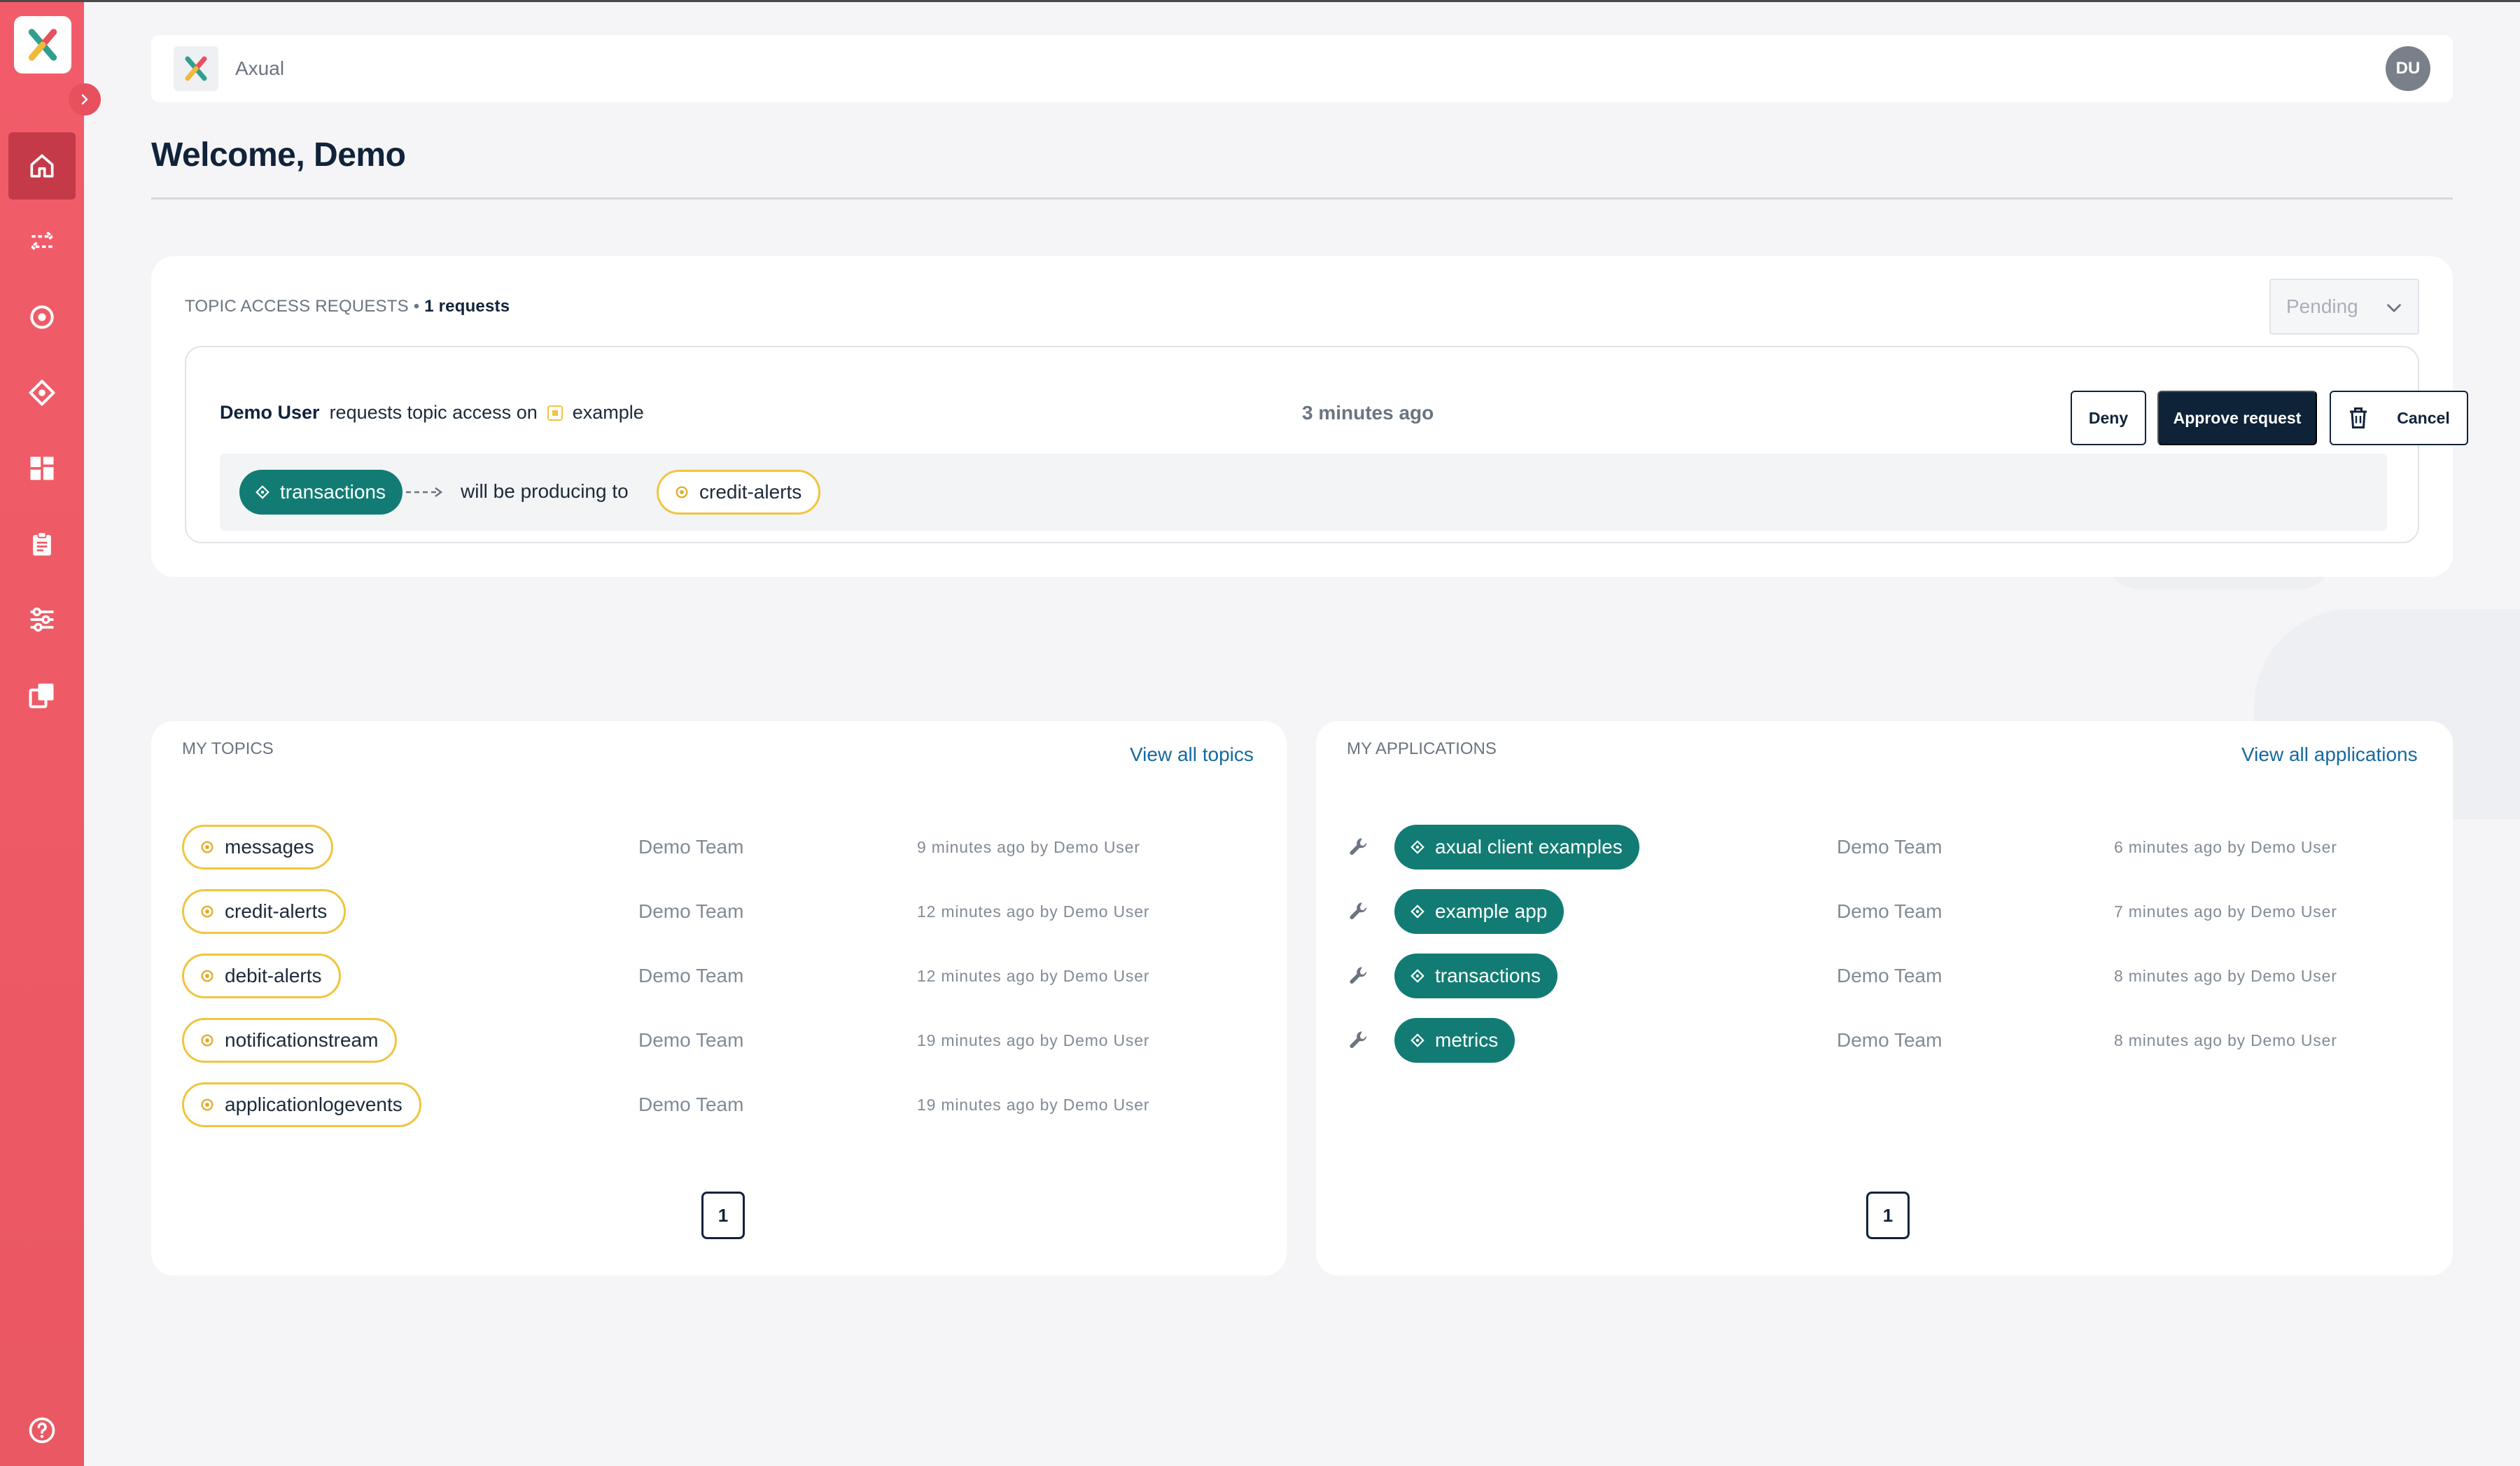 The width and height of the screenshot is (2520, 1466). I want to click on sidebar-item-copy, so click(42, 695).